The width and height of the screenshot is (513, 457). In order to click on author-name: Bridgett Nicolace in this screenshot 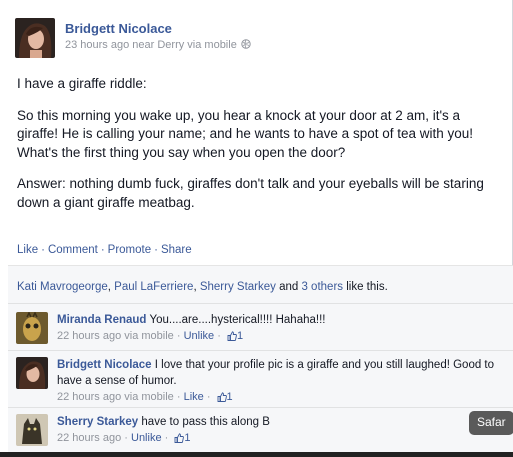, I will do `click(118, 28)`.